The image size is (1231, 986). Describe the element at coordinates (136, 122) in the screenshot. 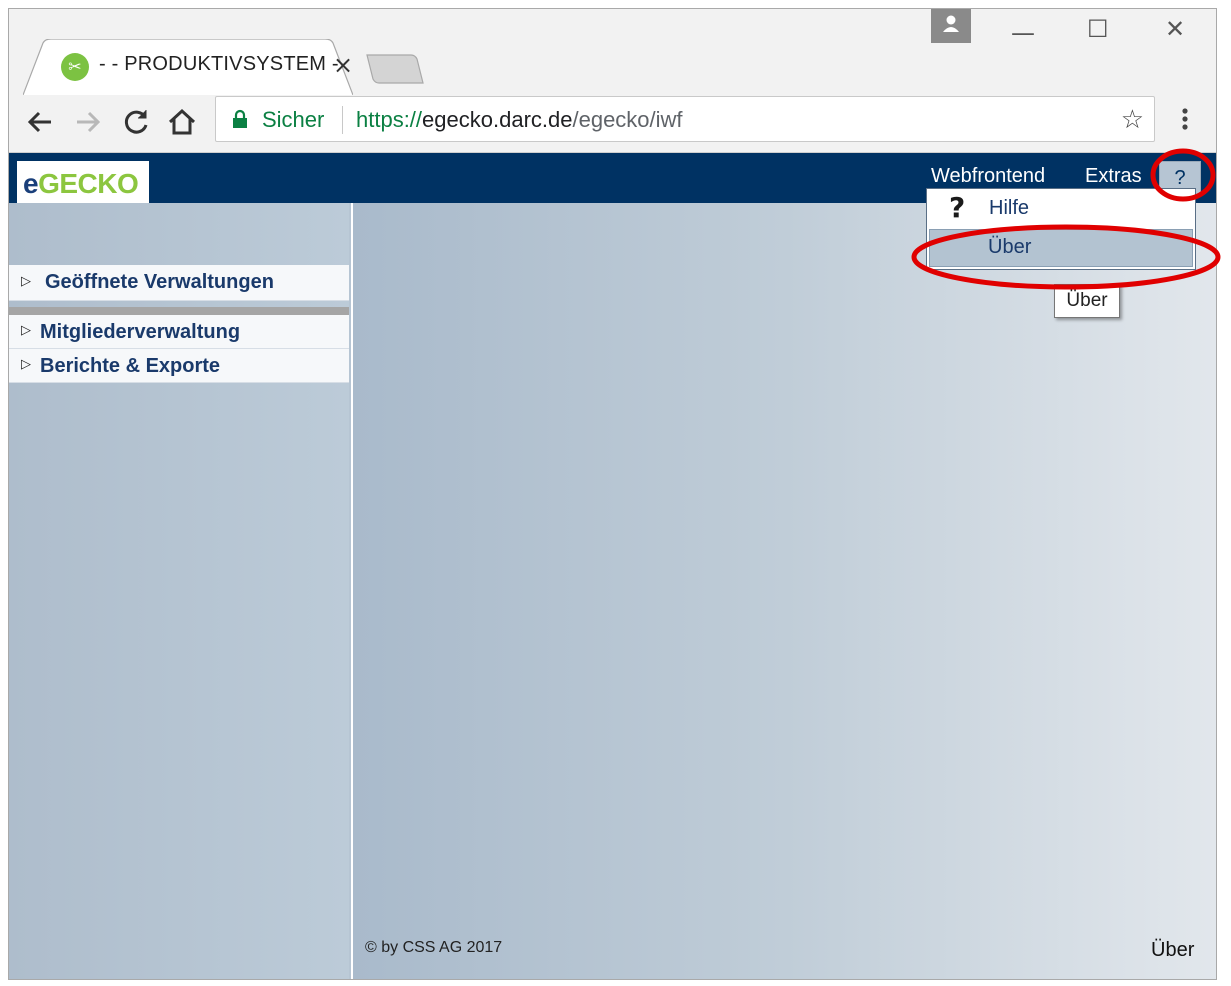

I see `reload-icon` at that location.